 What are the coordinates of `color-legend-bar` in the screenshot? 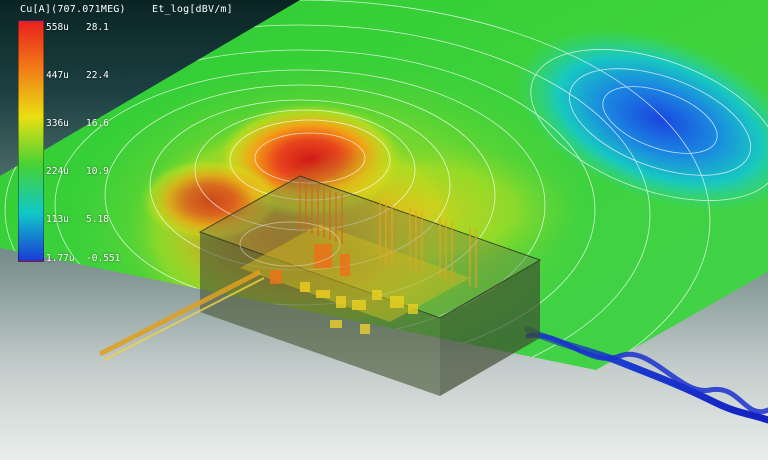 It's located at (31, 141).